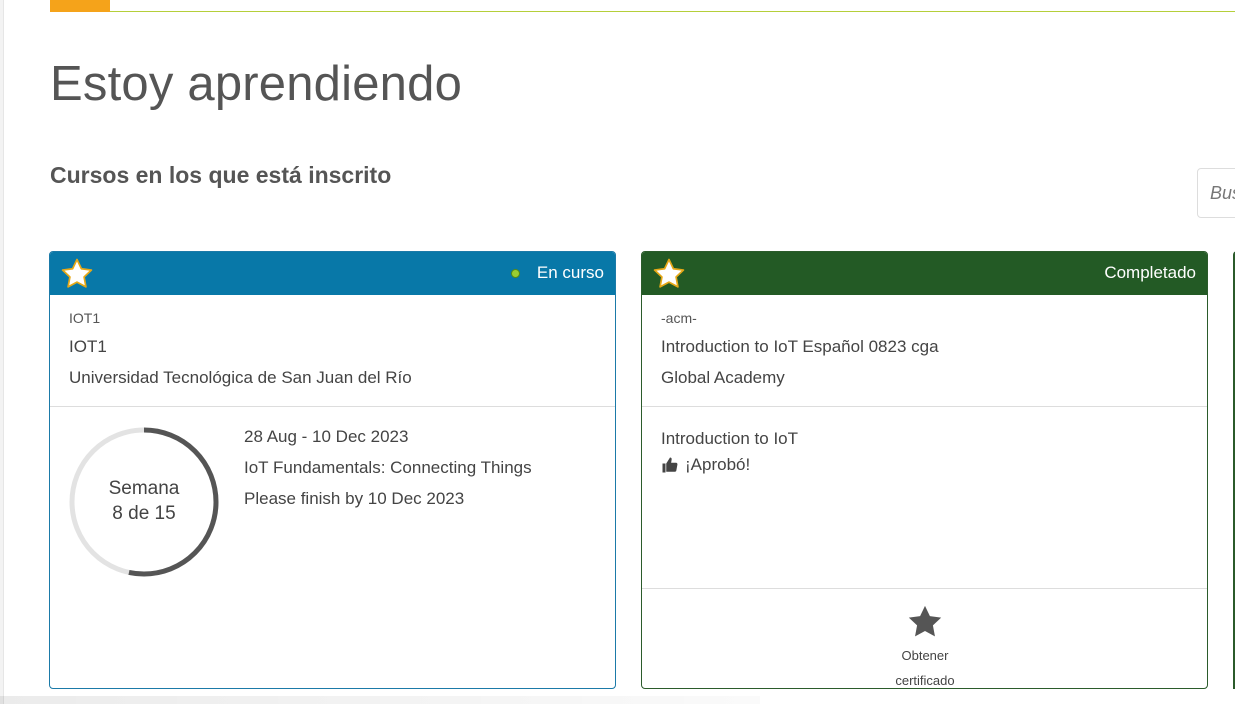  Describe the element at coordinates (642, 6) in the screenshot. I see `top-navigation-bar` at that location.